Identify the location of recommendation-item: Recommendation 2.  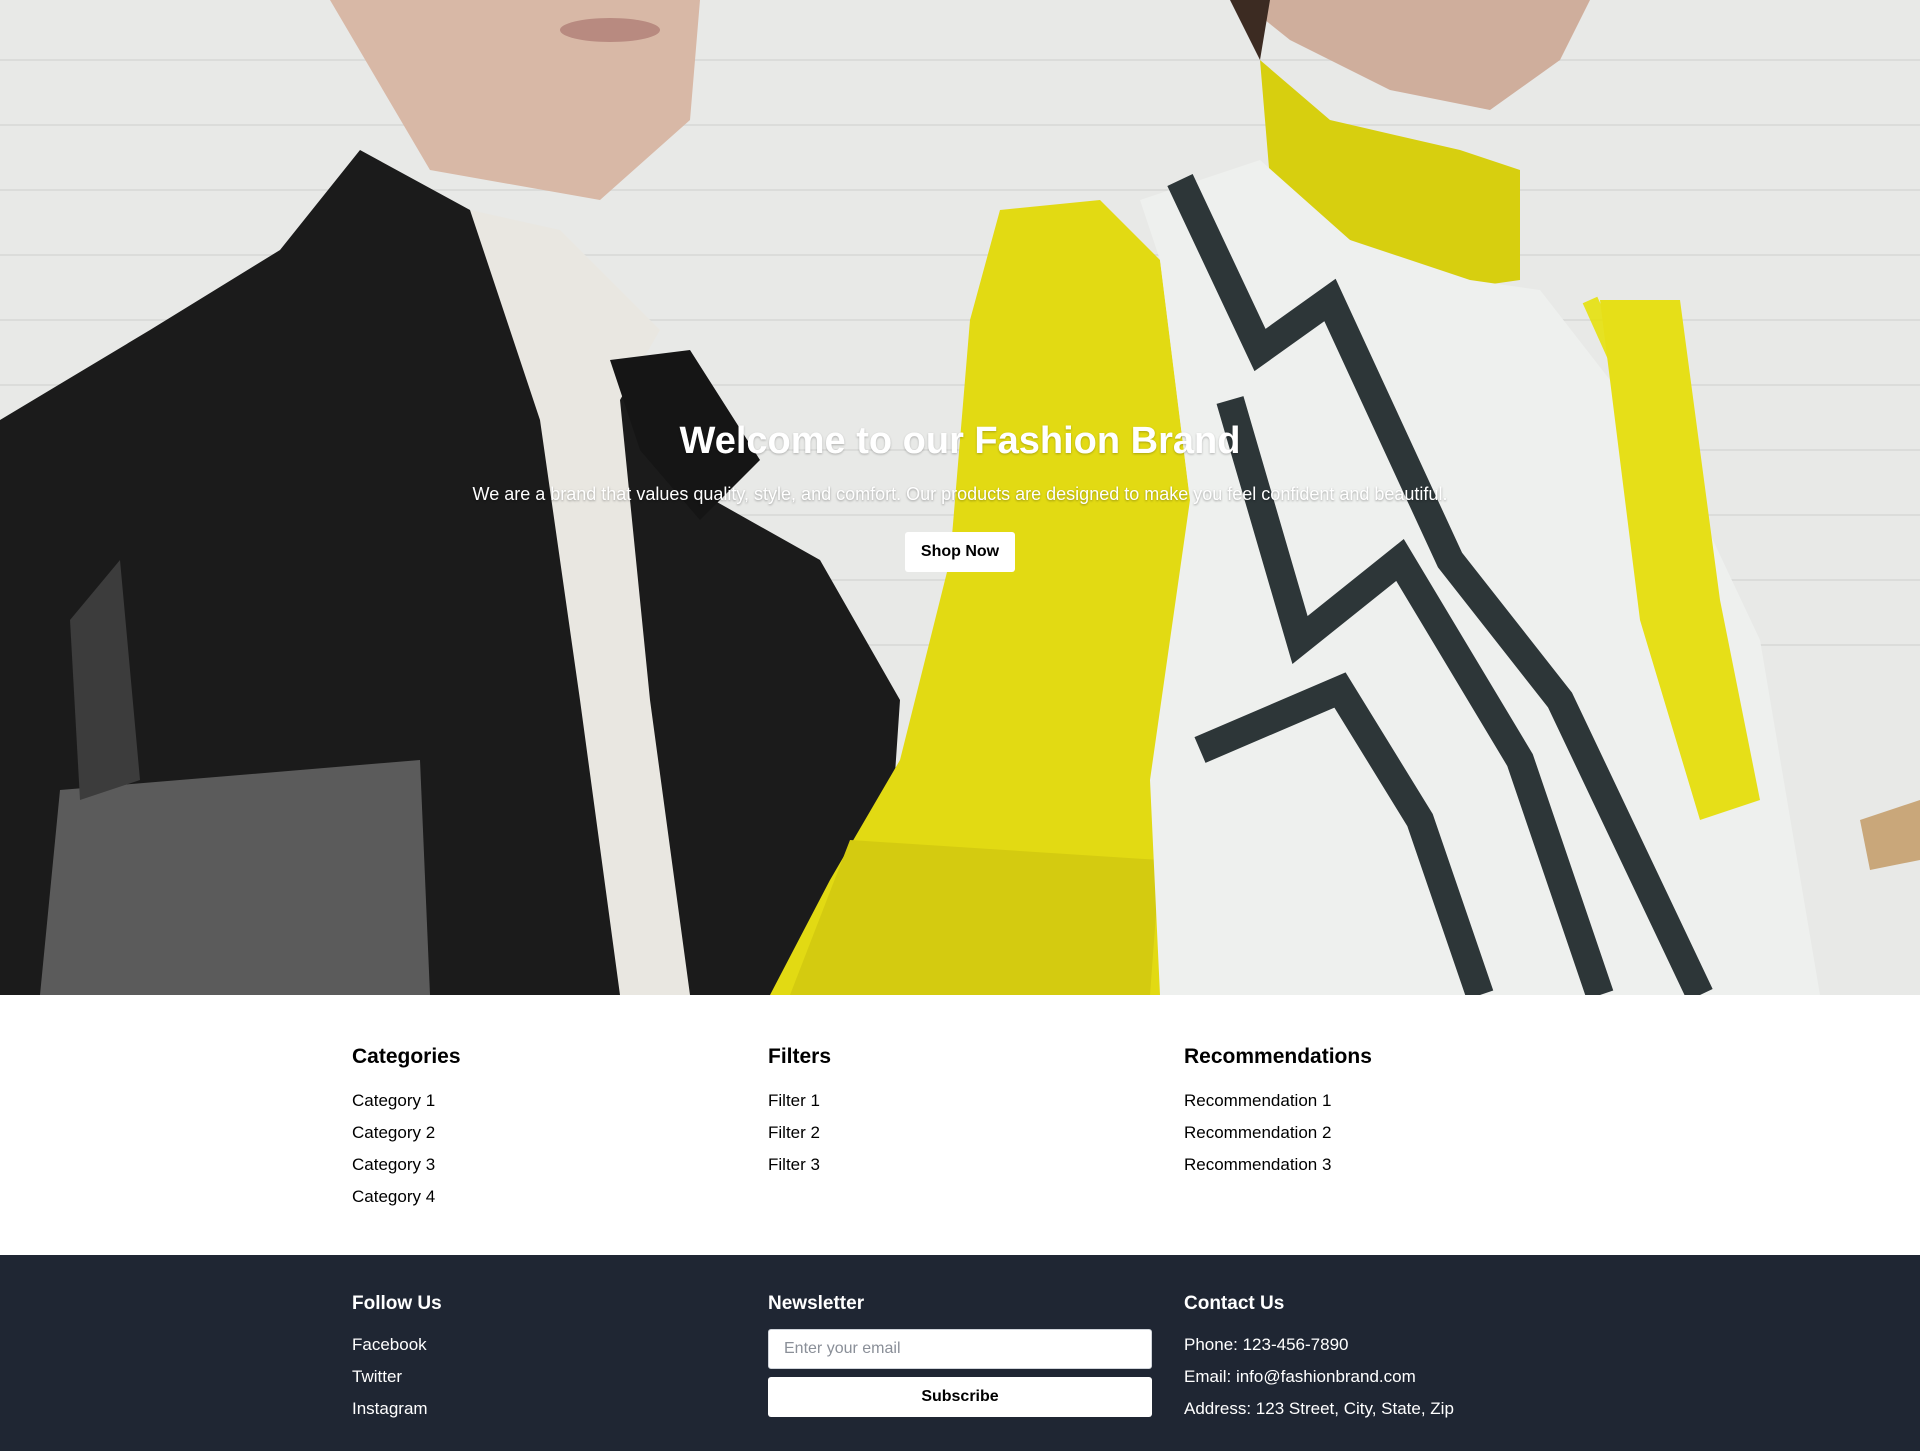
(1374, 1133).